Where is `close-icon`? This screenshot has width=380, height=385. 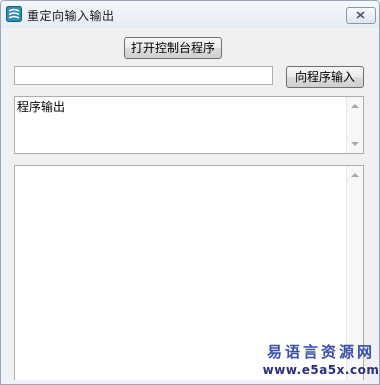 close-icon is located at coordinates (360, 15).